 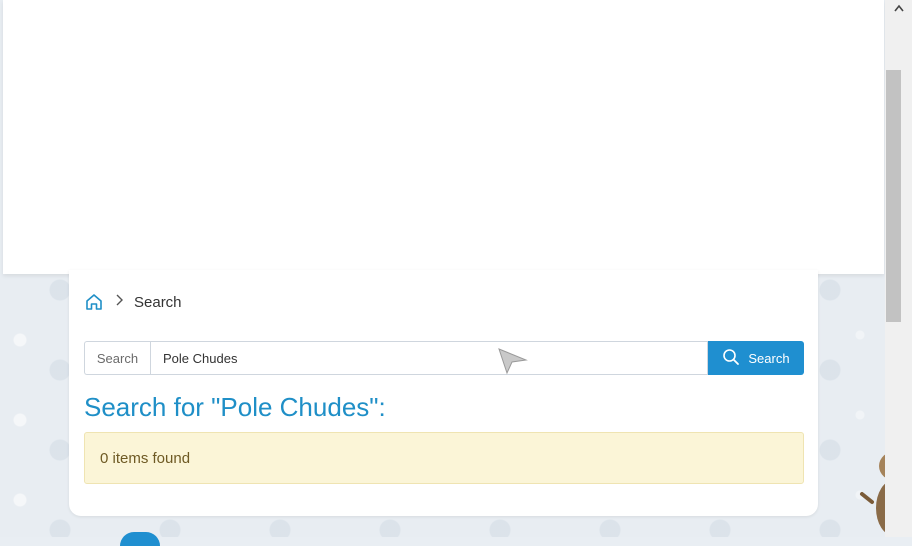 What do you see at coordinates (235, 407) in the screenshot?
I see `results-title: Search for "Pole Chudes":` at bounding box center [235, 407].